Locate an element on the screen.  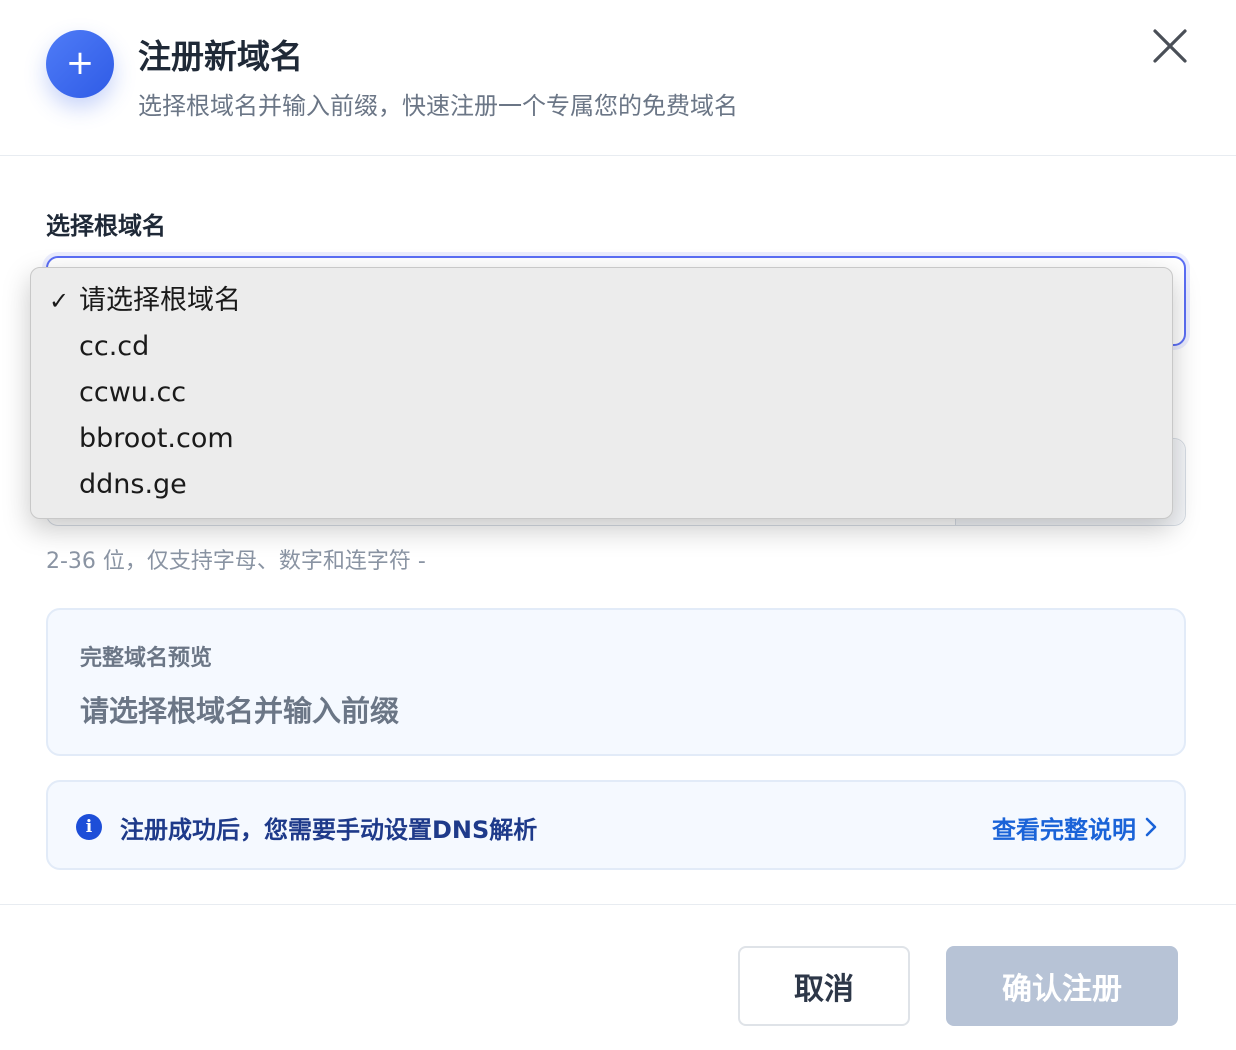
dns-notice: i 注册成功后，您需要手动设置DNS解析 查看完整说明 is located at coordinates (616, 825).